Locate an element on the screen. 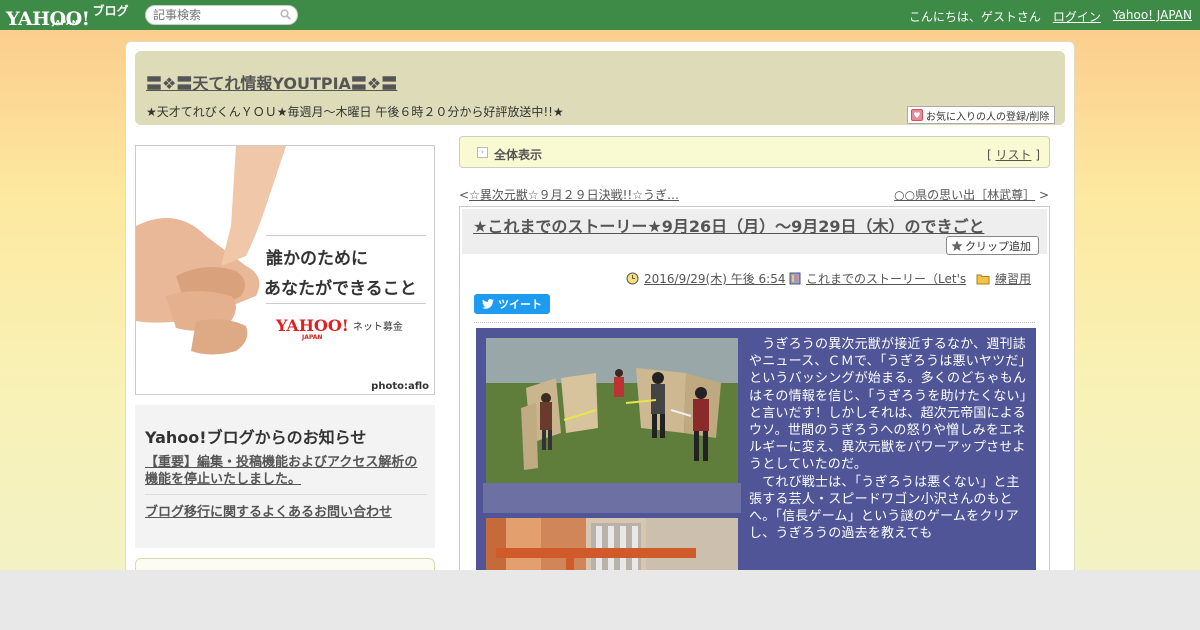 The height and width of the screenshot is (630, 1200). battle-scene-image is located at coordinates (612, 410).